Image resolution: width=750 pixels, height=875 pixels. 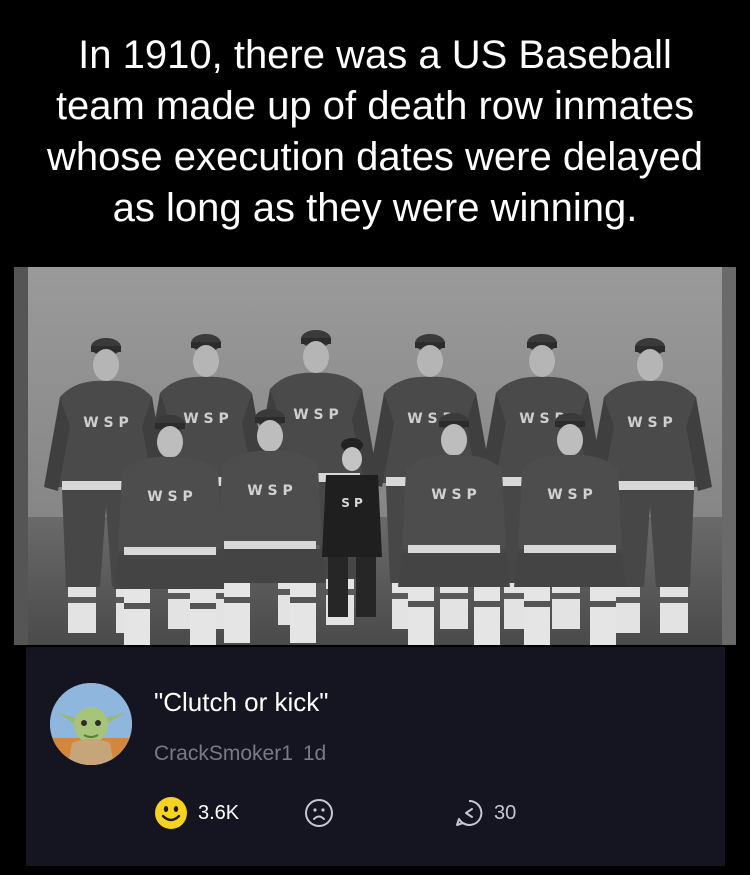 I want to click on like-button: 3.6K, so click(x=196, y=813).